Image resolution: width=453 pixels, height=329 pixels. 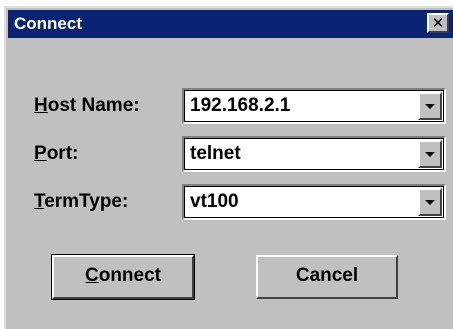 I want to click on port-value: telnet, so click(x=215, y=154).